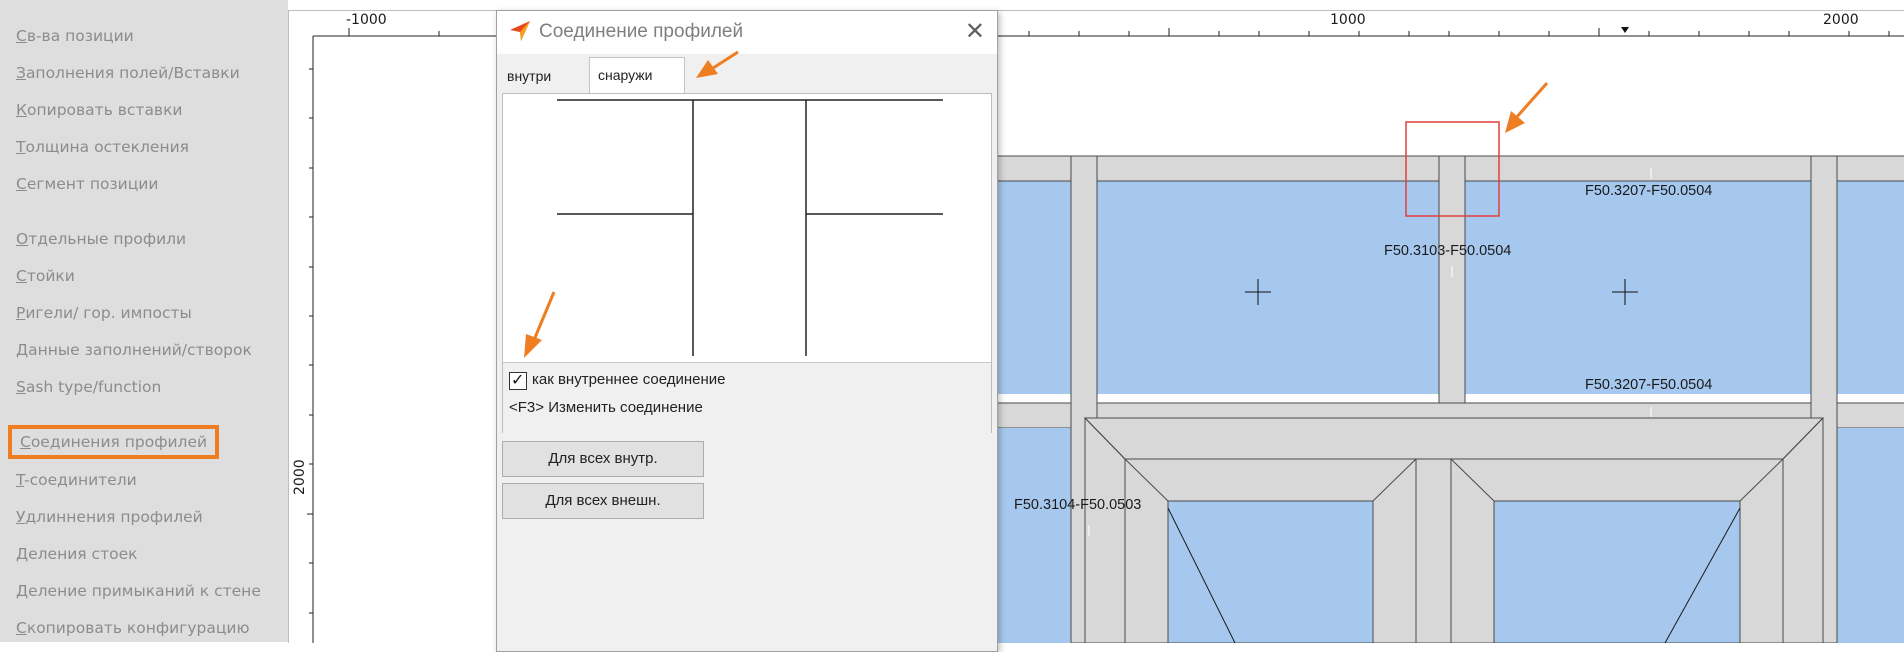  Describe the element at coordinates (637, 75) in the screenshot. I see `tab-outside: снаружи` at that location.